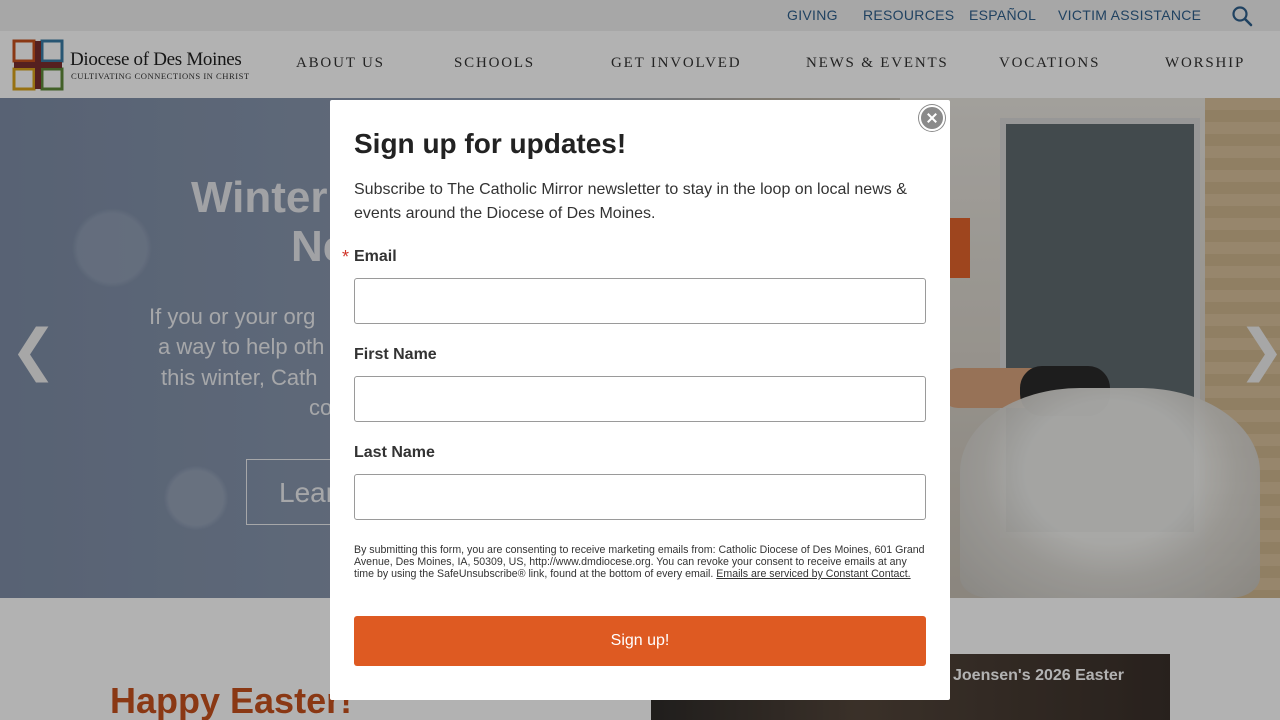 Image resolution: width=1280 pixels, height=720 pixels. What do you see at coordinates (375, 256) in the screenshot?
I see `email-label: Email` at bounding box center [375, 256].